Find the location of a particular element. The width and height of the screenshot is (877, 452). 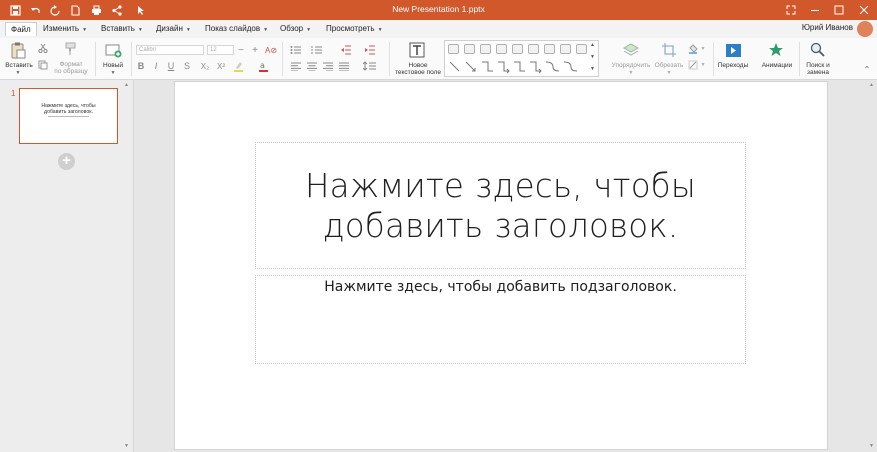

italic-icon: I is located at coordinates (156, 66).